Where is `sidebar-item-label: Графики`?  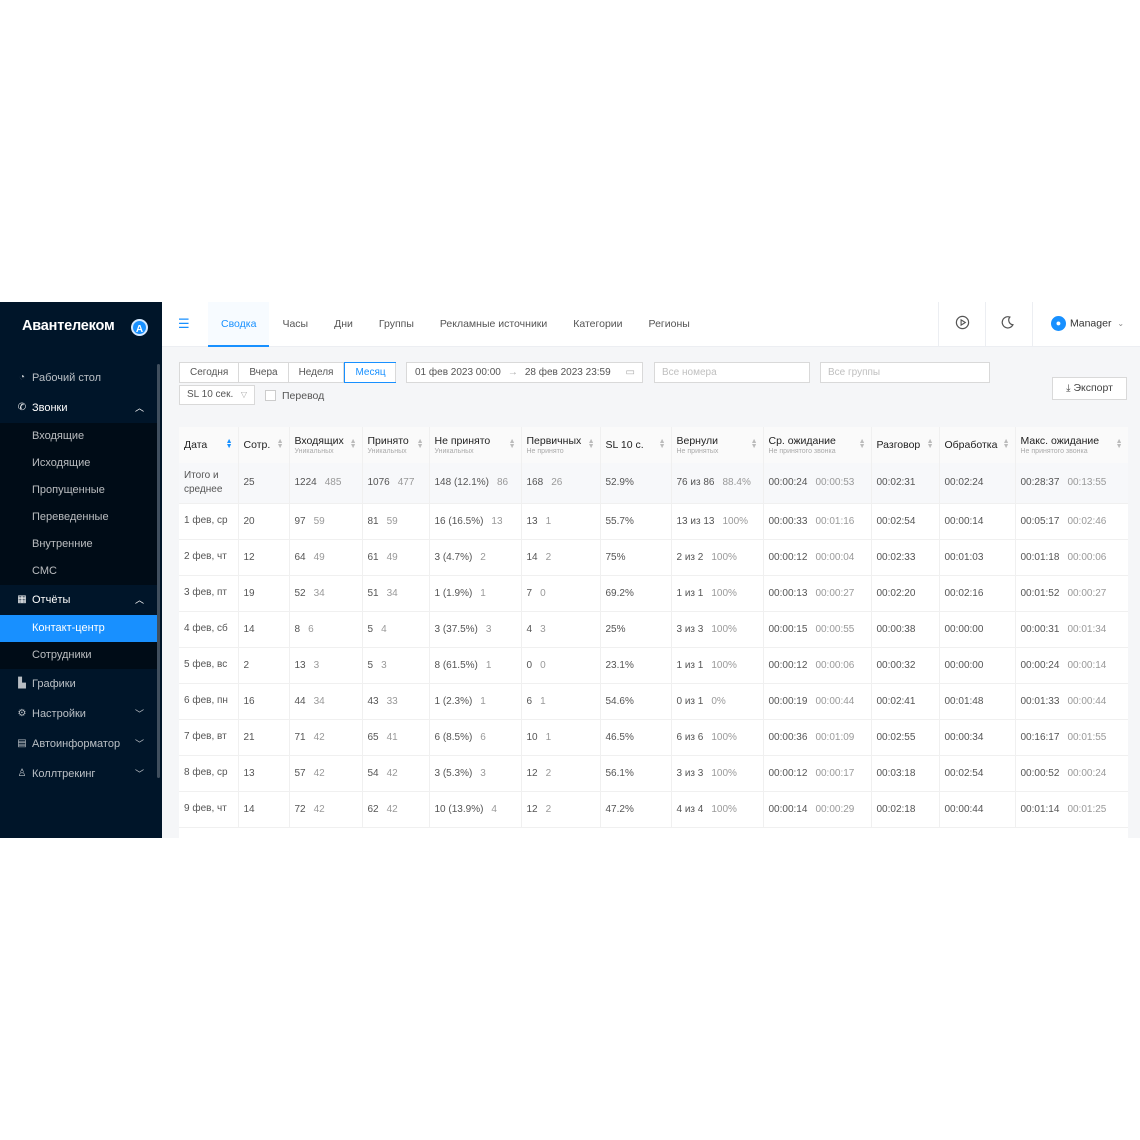 sidebar-item-label: Графики is located at coordinates (54, 684).